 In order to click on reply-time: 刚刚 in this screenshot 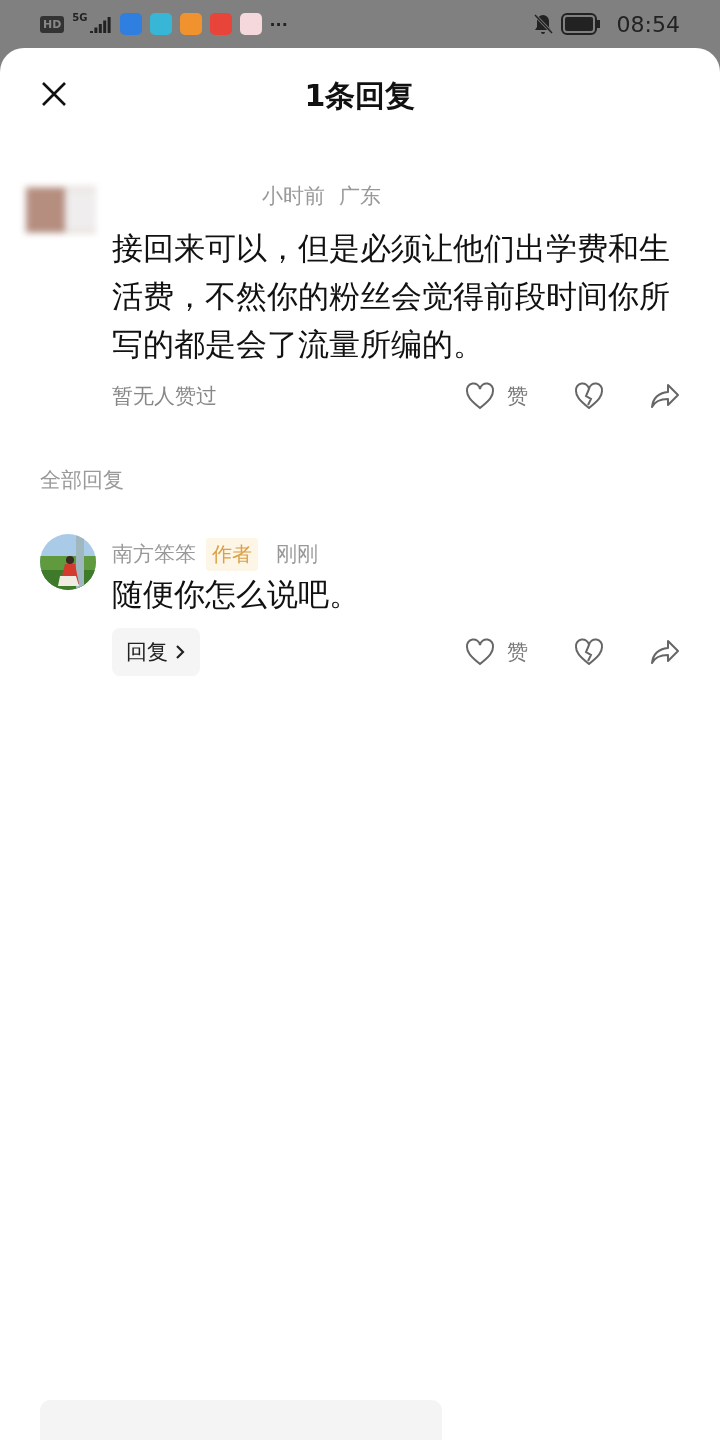, I will do `click(297, 554)`.